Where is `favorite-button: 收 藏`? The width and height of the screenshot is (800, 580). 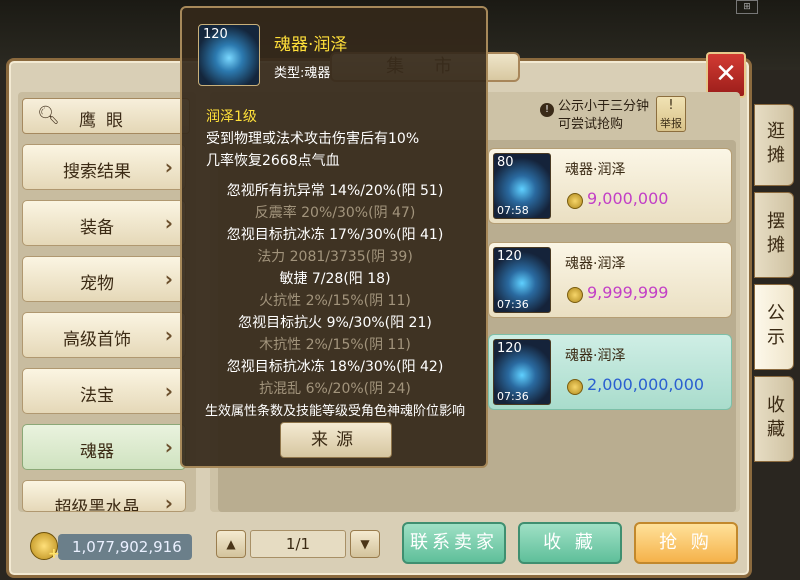
favorite-button: 收 藏 is located at coordinates (570, 543).